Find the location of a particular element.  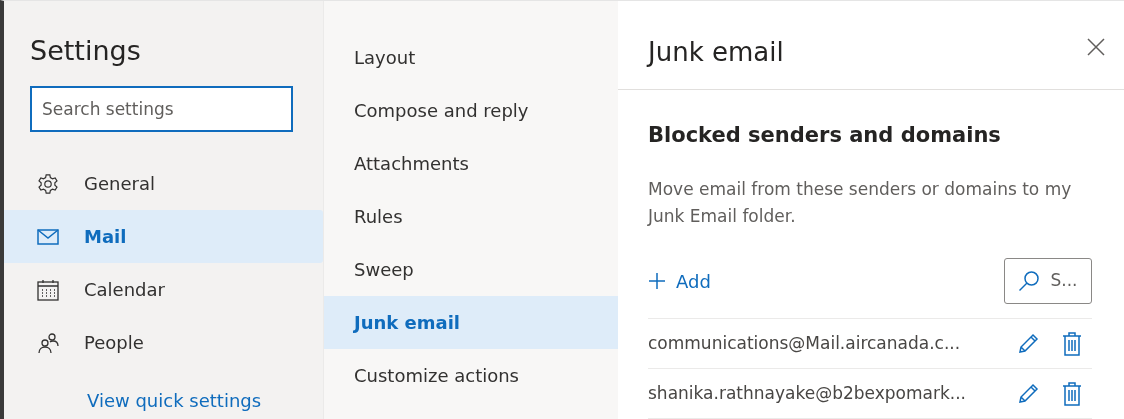

gear-icon is located at coordinates (48, 183).